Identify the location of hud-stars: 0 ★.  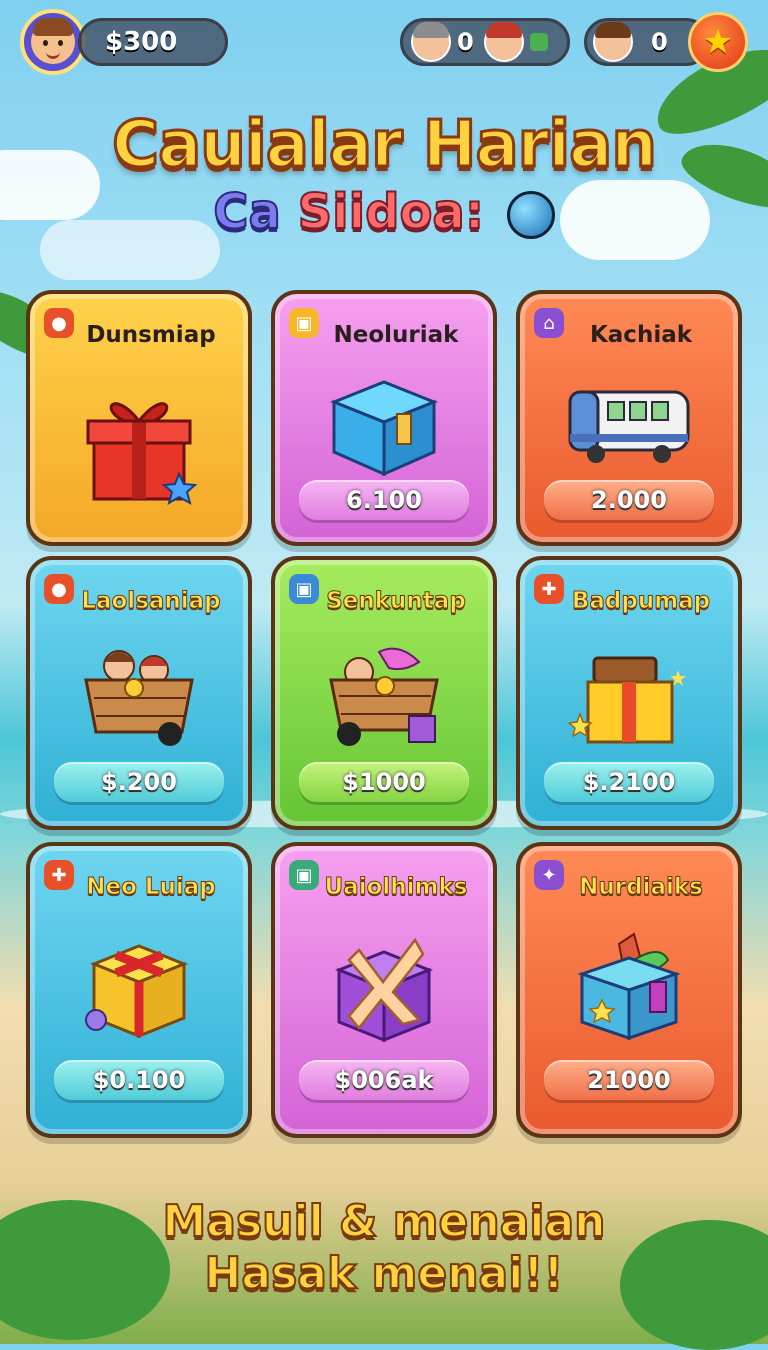
(666, 42).